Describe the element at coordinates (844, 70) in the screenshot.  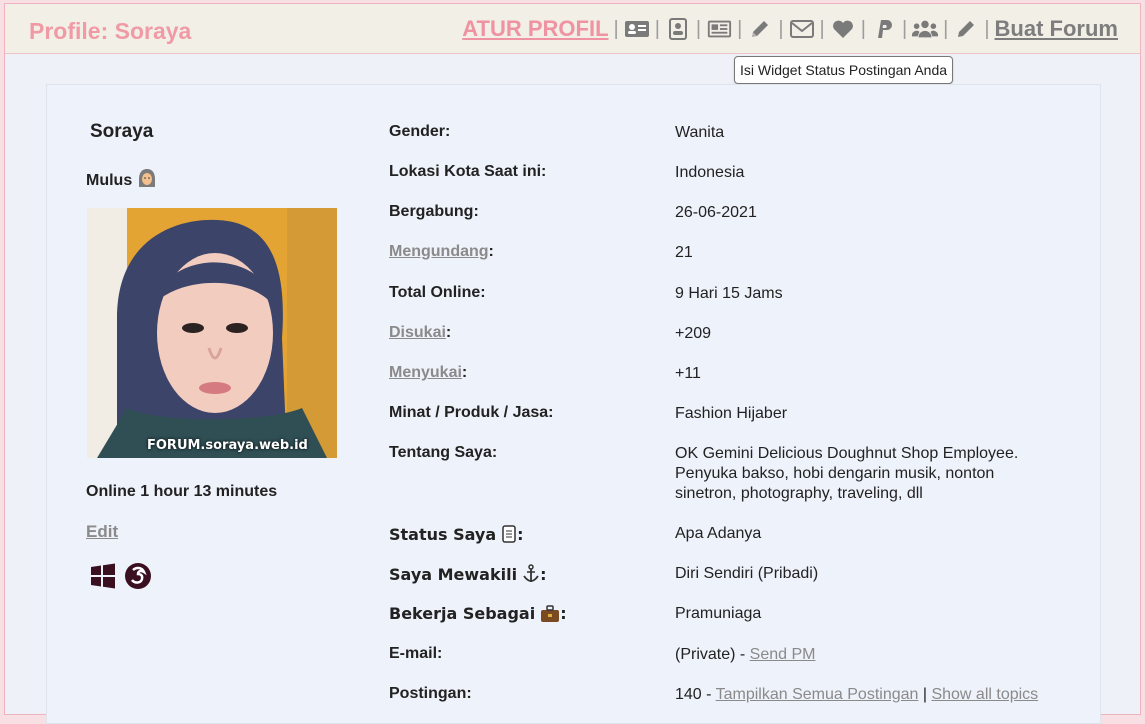
I see `tooltip: Isi Widget Status Postingan Anda` at that location.